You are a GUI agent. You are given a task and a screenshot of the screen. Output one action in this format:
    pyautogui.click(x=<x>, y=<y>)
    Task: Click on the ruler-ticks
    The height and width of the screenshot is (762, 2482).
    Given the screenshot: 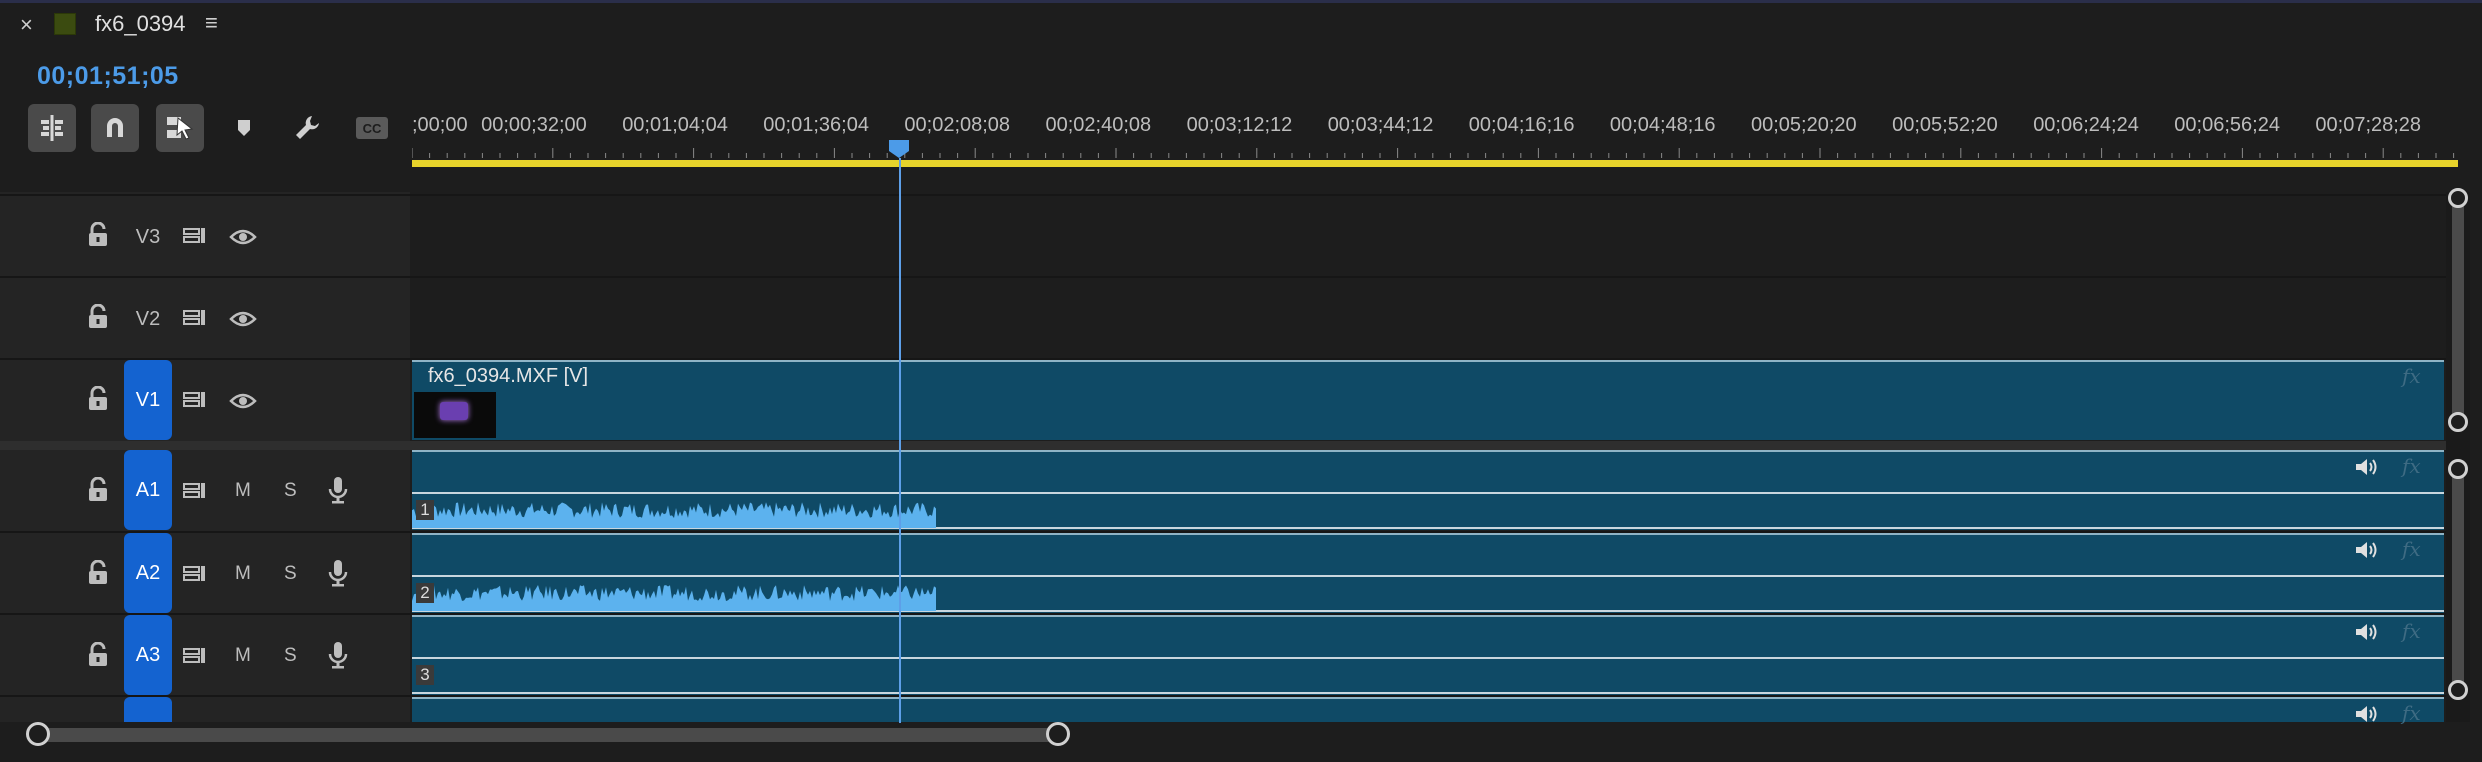 What is the action you would take?
    pyautogui.click(x=1433, y=153)
    